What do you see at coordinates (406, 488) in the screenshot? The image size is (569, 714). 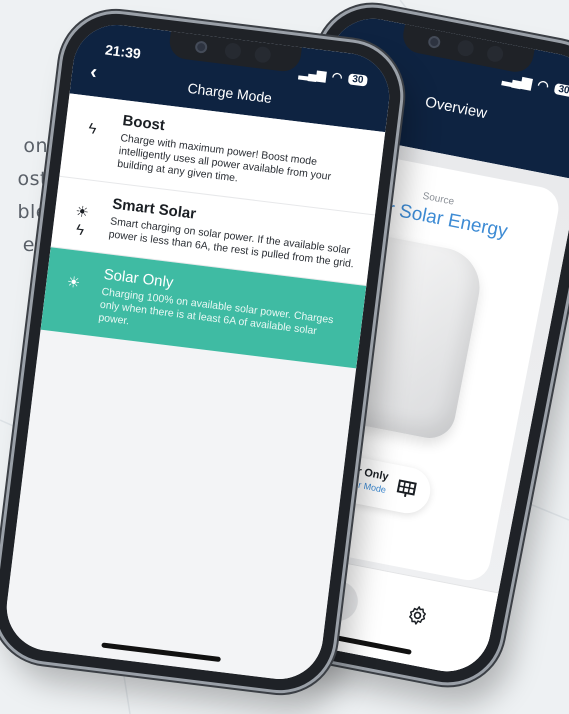 I see `solar-panel-icon` at bounding box center [406, 488].